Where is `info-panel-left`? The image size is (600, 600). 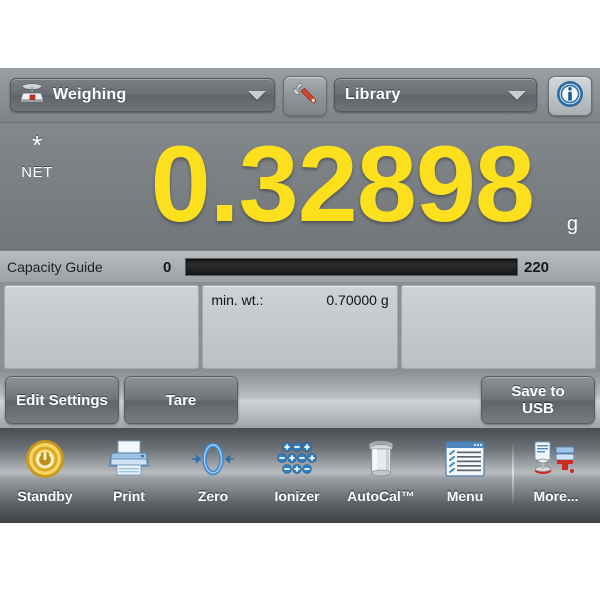 info-panel-left is located at coordinates (102, 327).